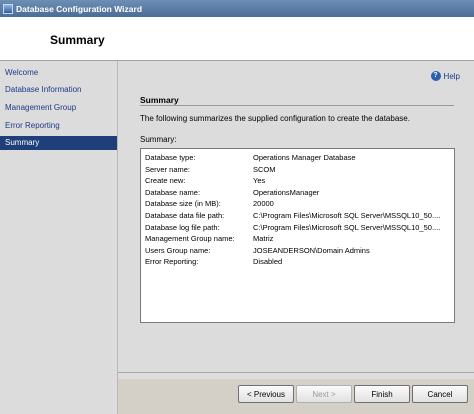 The image size is (474, 414). What do you see at coordinates (158, 139) in the screenshot?
I see `summary-label: Summary:` at bounding box center [158, 139].